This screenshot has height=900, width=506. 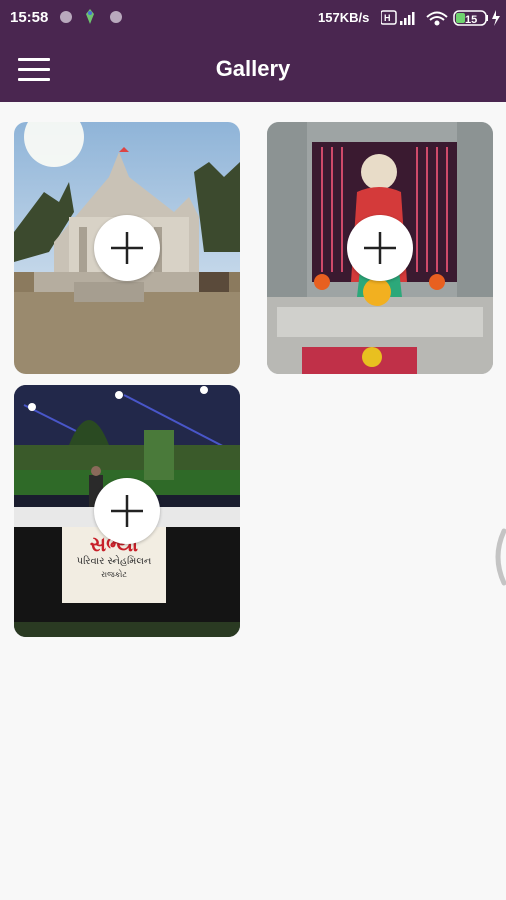 I want to click on battery-level: 15, so click(x=471, y=20).